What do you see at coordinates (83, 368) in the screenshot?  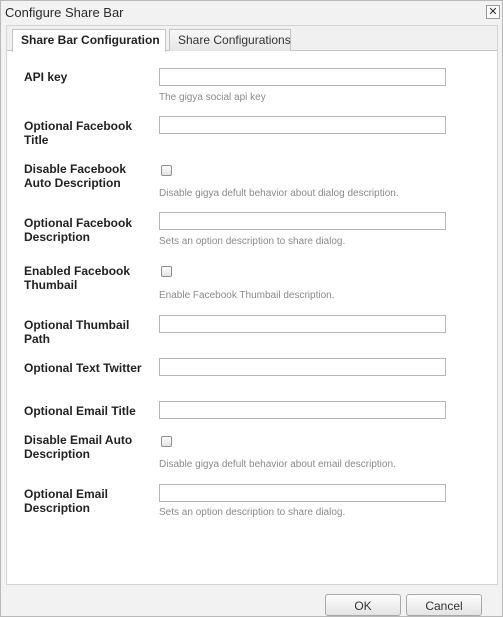 I see `text-twitter-label: Optional Text Twitter` at bounding box center [83, 368].